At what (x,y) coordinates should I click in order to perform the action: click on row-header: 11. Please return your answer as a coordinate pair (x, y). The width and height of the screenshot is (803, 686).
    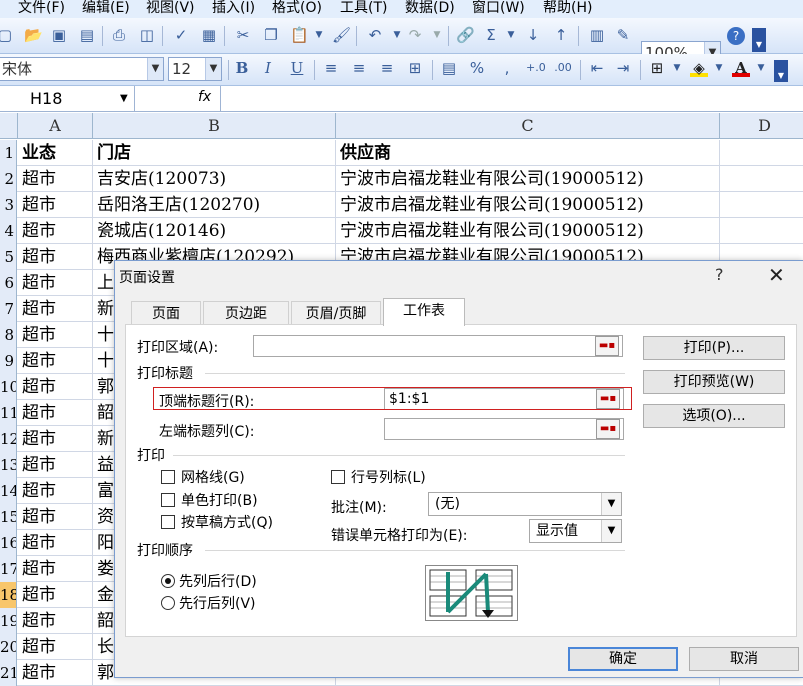
    Looking at the image, I should click on (8, 413).